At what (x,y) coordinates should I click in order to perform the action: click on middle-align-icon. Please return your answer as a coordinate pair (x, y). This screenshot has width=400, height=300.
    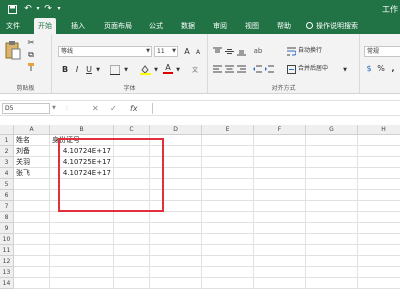
    Looking at the image, I should click on (229, 51).